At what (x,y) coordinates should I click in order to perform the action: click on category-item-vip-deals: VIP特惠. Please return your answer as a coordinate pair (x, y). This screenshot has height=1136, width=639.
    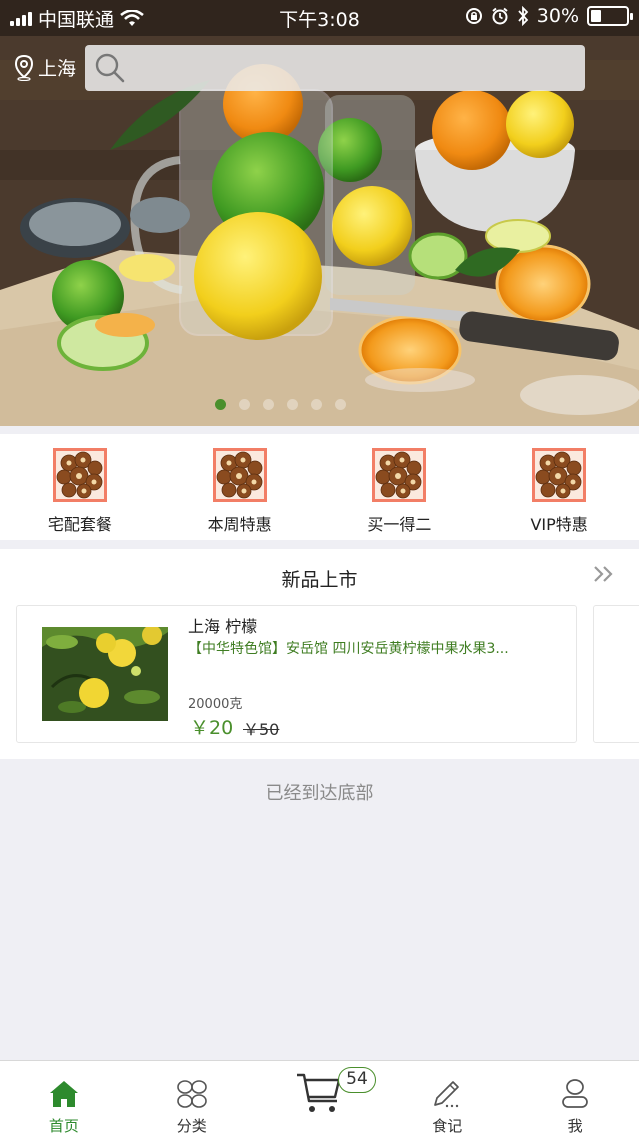
    Looking at the image, I should click on (559, 487).